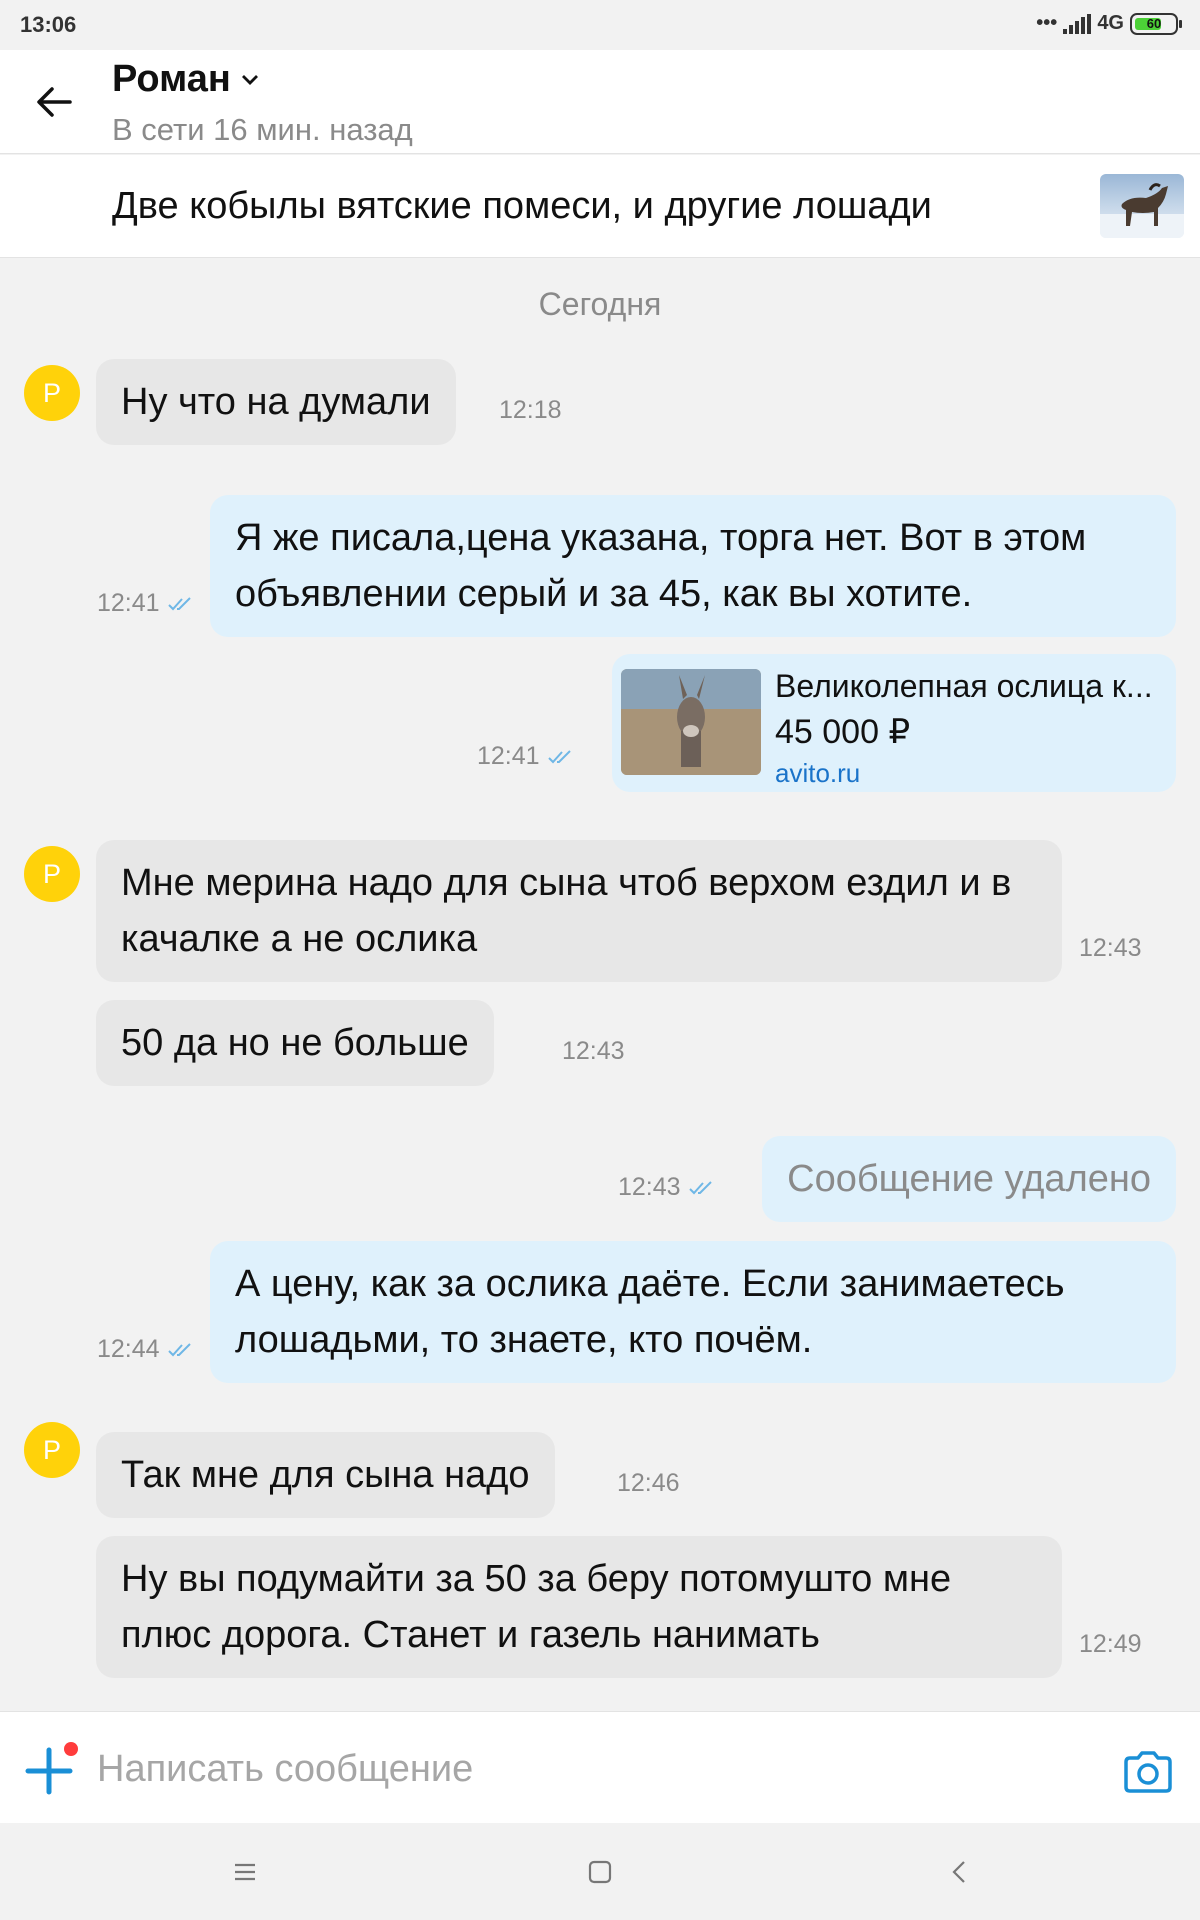 The height and width of the screenshot is (1920, 1200). Describe the element at coordinates (530, 410) in the screenshot. I see `message-time: 12:18` at that location.